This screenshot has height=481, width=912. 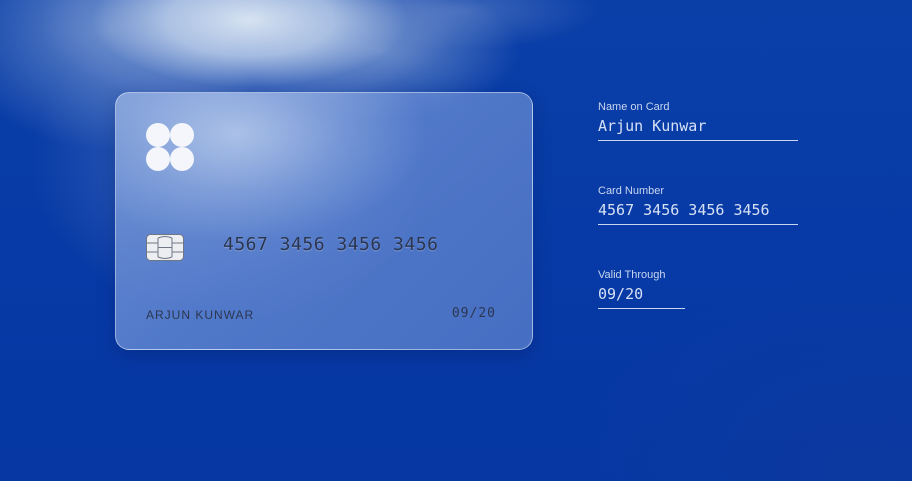 What do you see at coordinates (331, 244) in the screenshot?
I see `card-number-display: 4567 3456 3456 3456` at bounding box center [331, 244].